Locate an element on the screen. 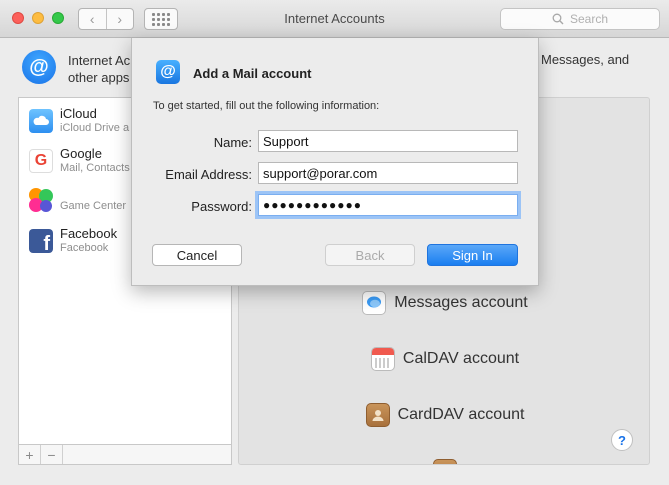 The image size is (669, 485). remove-account-button: − is located at coordinates (52, 454).